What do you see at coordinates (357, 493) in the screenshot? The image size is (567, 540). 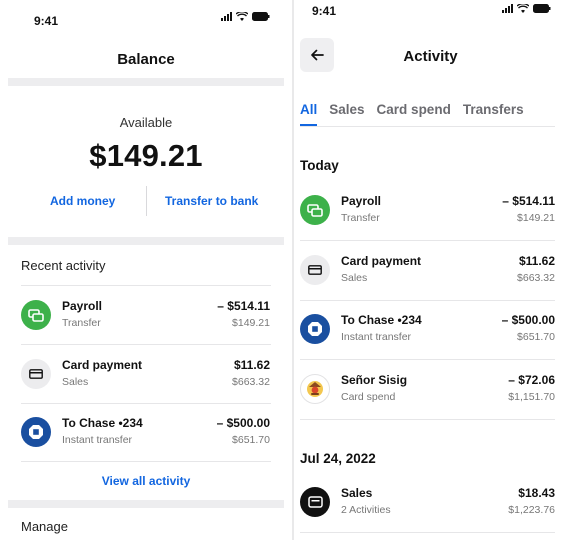 I see `activity-name: Sales` at bounding box center [357, 493].